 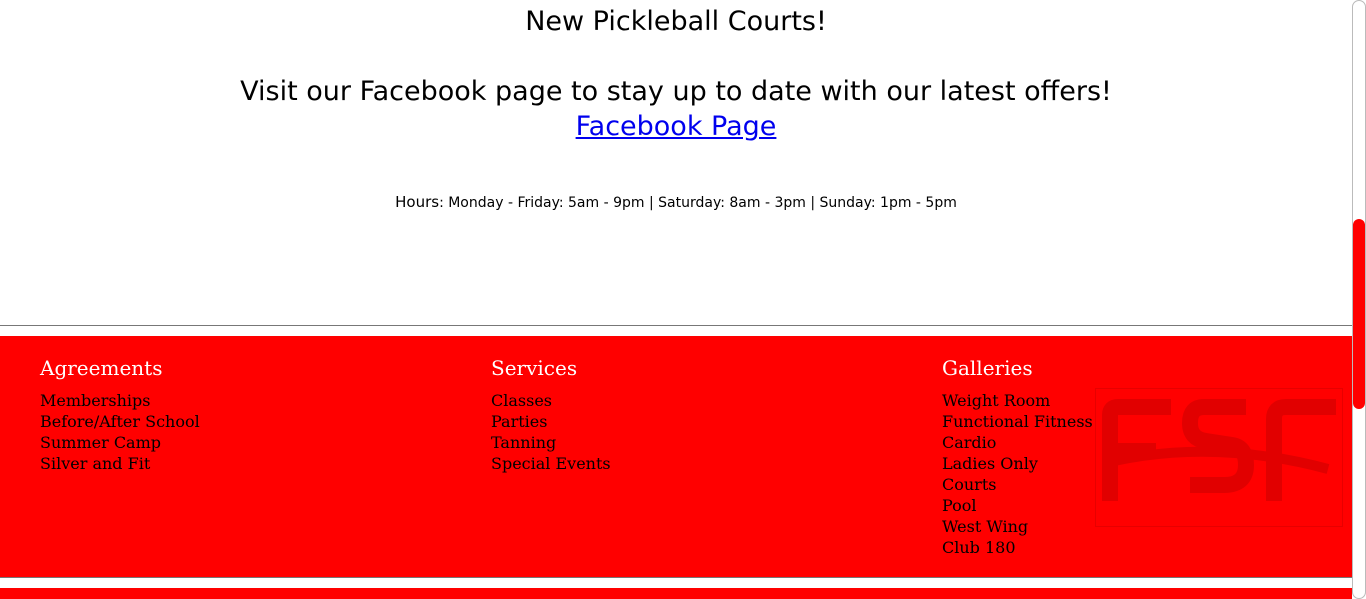 What do you see at coordinates (551, 442) in the screenshot?
I see `footer-link-tanning: Tanning` at bounding box center [551, 442].